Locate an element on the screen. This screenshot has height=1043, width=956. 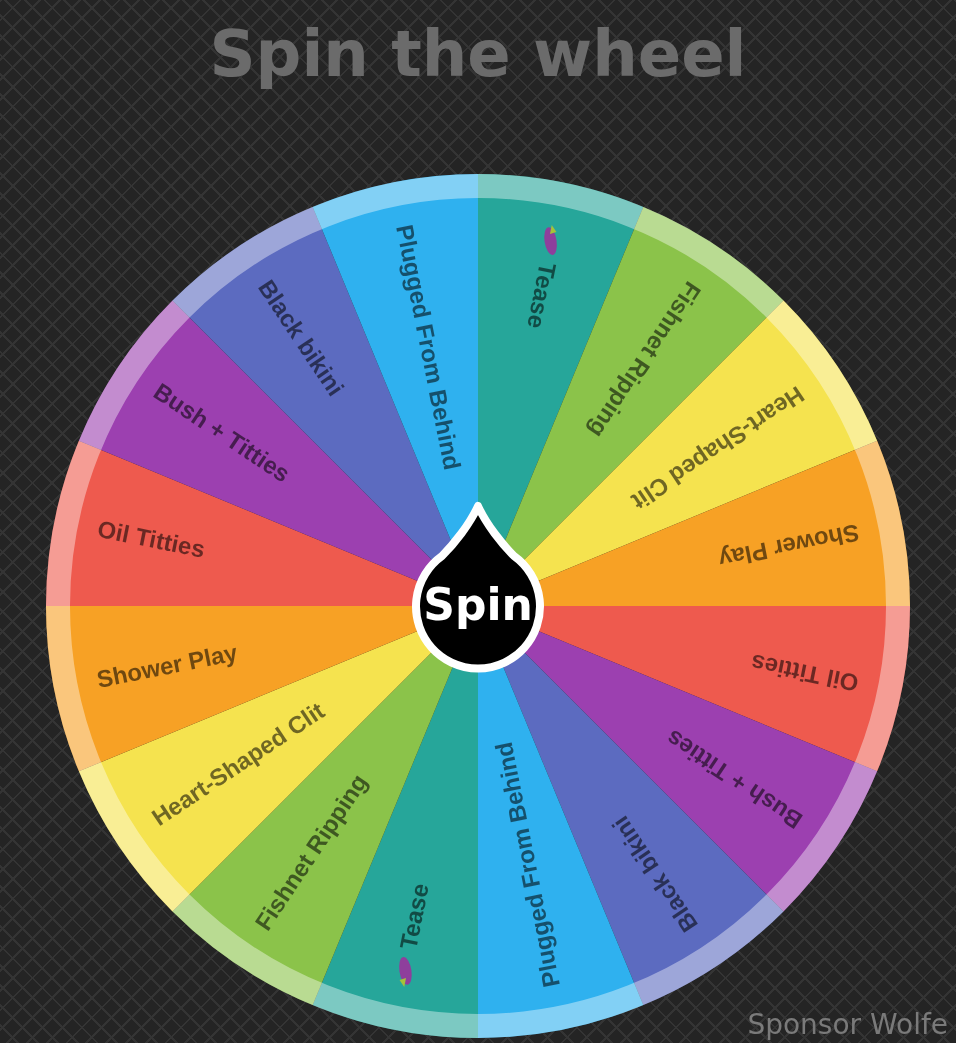
sponsor-text: Sponsor Wolfe is located at coordinates (847, 1025).